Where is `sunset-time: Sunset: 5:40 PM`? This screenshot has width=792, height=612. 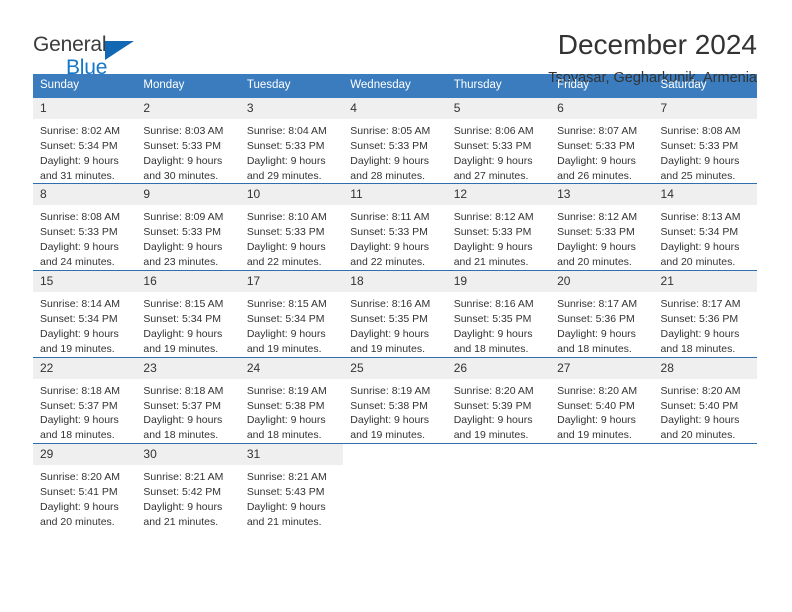
sunset-time: Sunset: 5:40 PM is located at coordinates (699, 405).